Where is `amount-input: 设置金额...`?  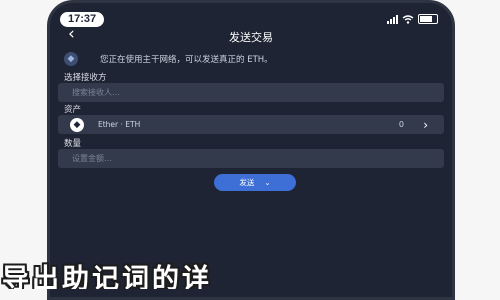 amount-input: 设置金额... is located at coordinates (251, 158).